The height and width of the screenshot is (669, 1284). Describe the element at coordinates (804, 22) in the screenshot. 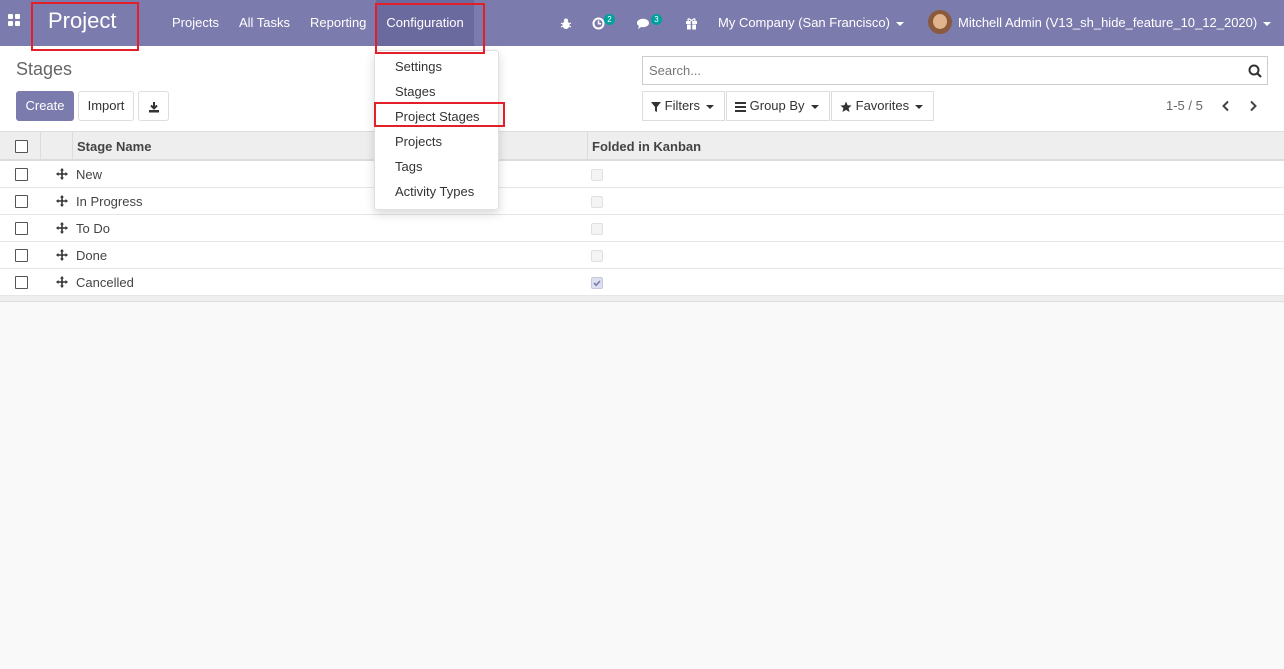

I see `company-name: My Company (San Francisco)` at that location.